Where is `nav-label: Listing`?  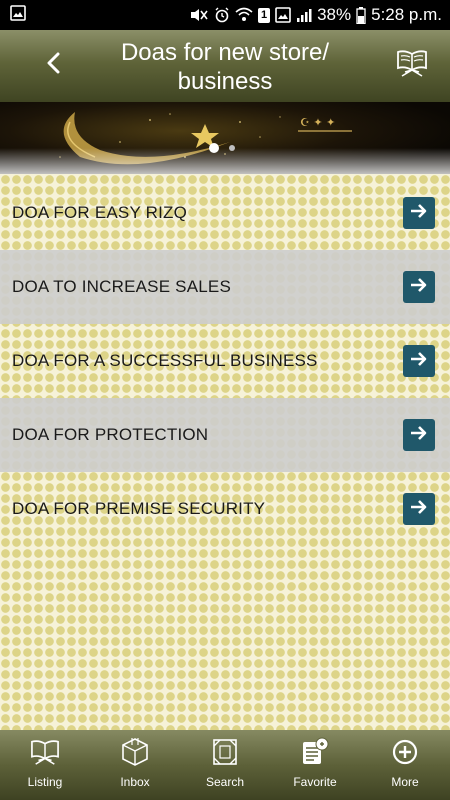 nav-label: Listing is located at coordinates (45, 782).